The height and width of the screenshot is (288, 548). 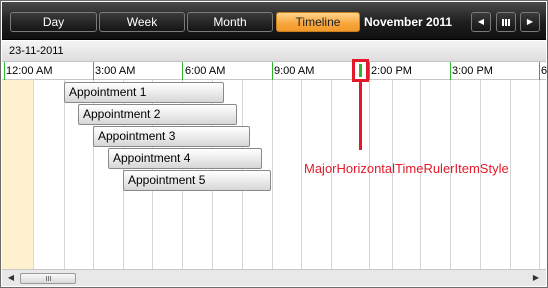 I want to click on appointment: Appointment 4, so click(x=185, y=158).